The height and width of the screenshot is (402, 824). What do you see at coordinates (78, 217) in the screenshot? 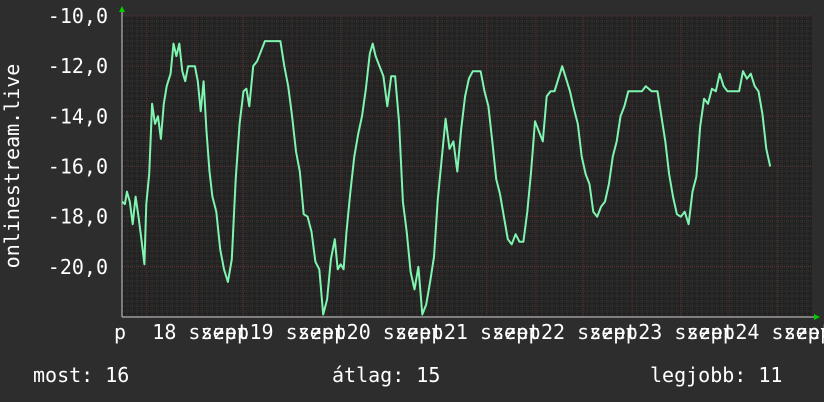
I see `y-tick-label: -18,0` at bounding box center [78, 217].